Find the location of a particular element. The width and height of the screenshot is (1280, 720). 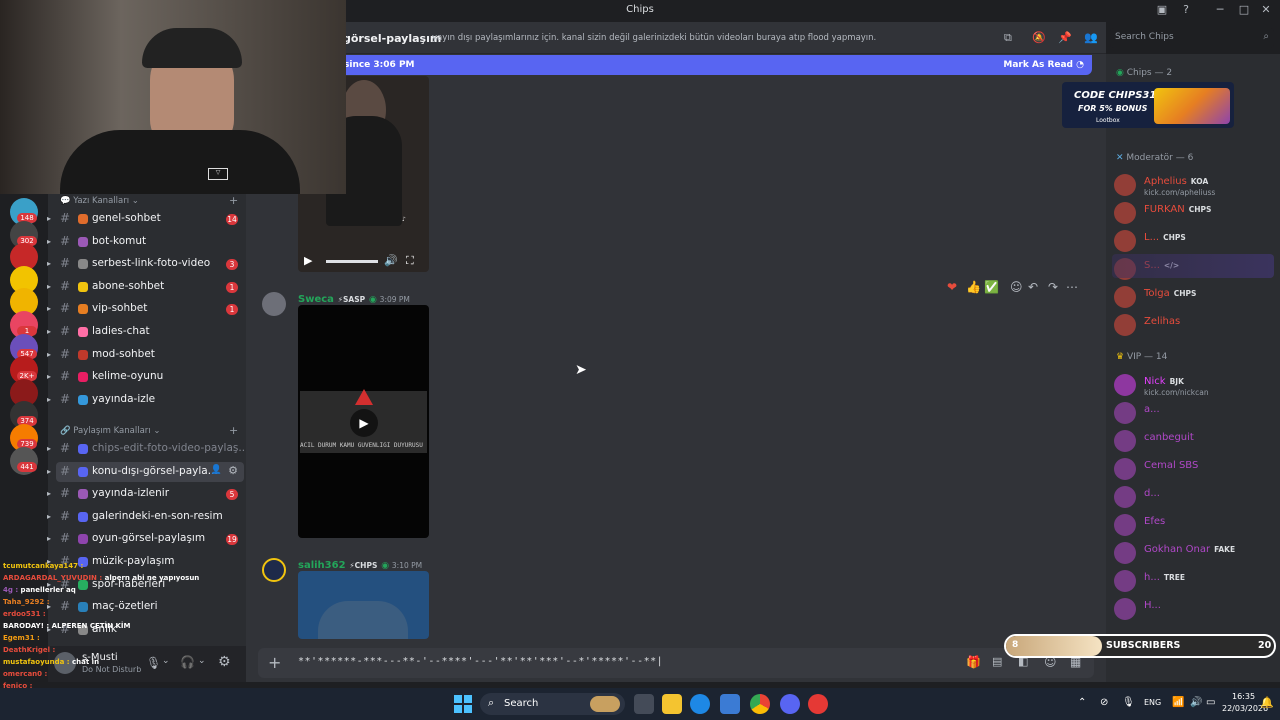

channel-item: # mod-sohbet is located at coordinates (150, 355).